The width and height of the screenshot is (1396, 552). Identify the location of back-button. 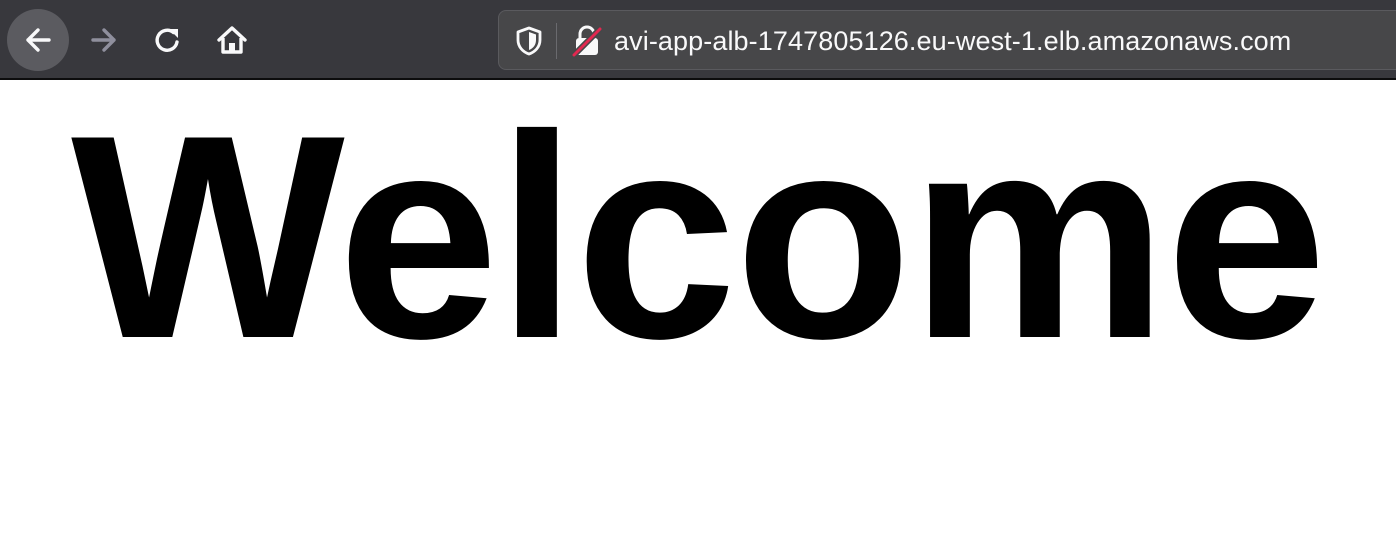
(38, 40).